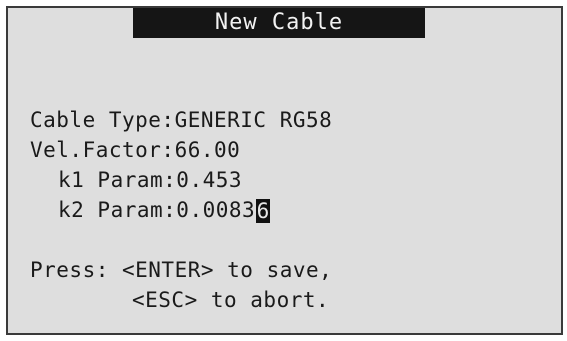 The width and height of the screenshot is (567, 341). What do you see at coordinates (117, 180) in the screenshot?
I see `k1-param-label: k1 Param:` at bounding box center [117, 180].